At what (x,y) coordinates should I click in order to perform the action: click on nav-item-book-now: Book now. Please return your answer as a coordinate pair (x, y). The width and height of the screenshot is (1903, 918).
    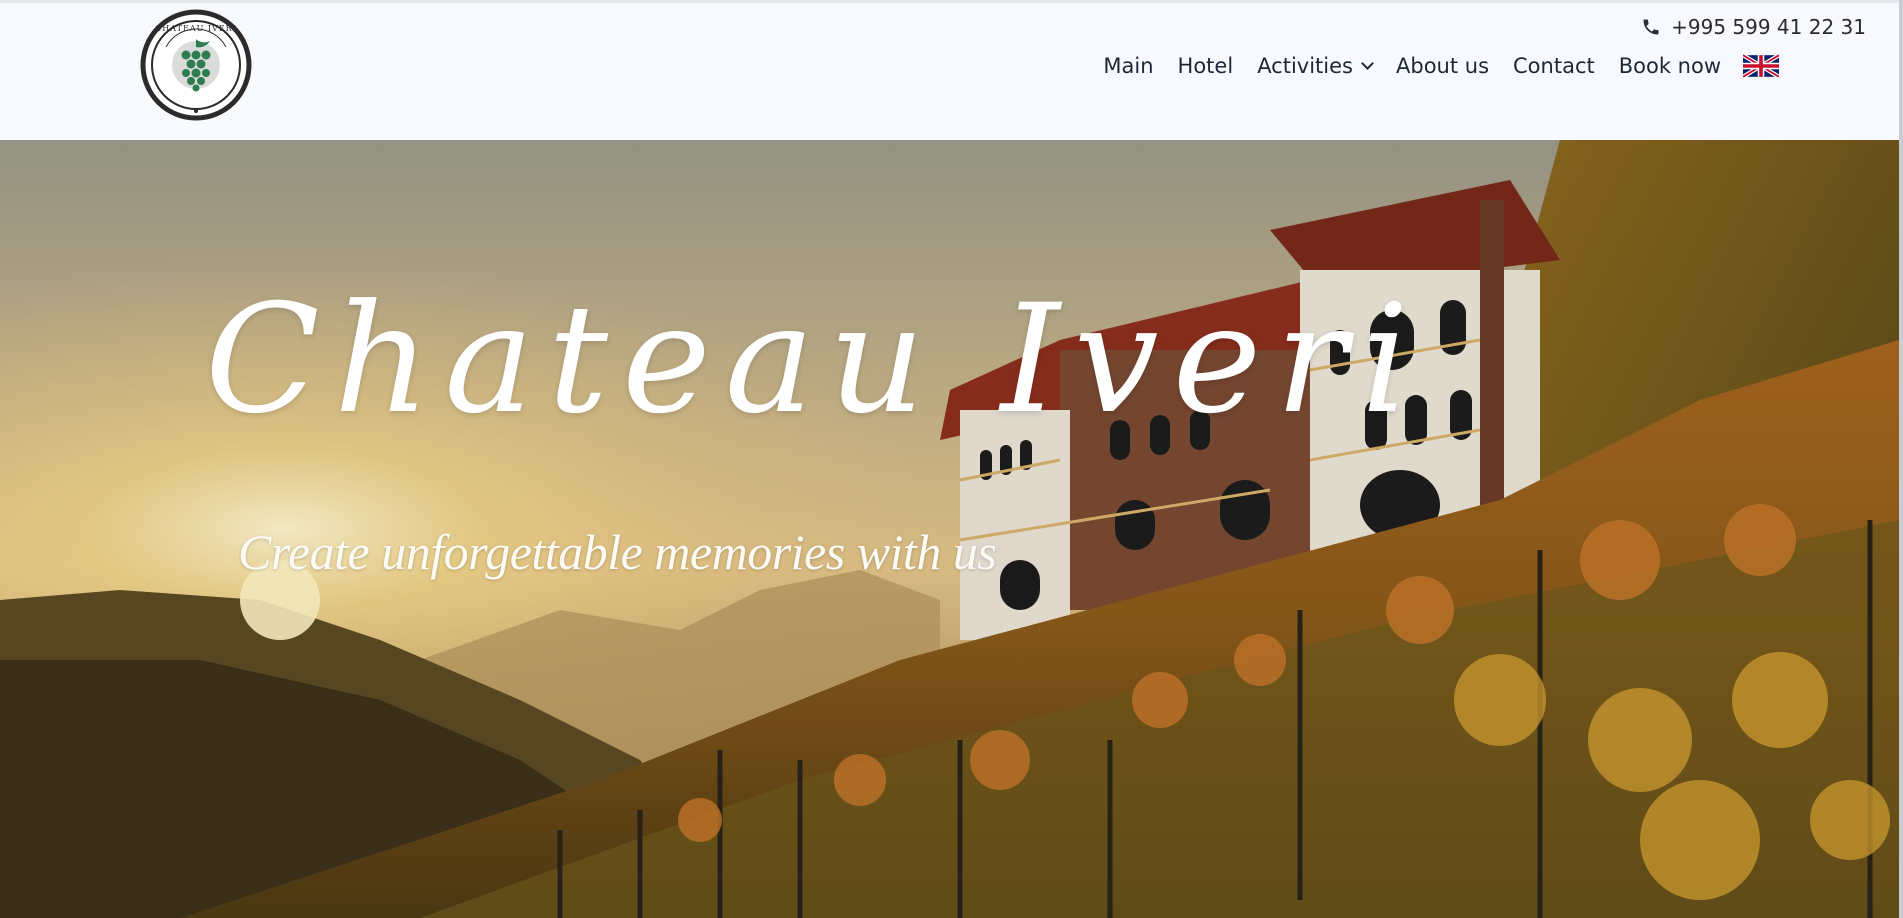
    Looking at the image, I should click on (1670, 66).